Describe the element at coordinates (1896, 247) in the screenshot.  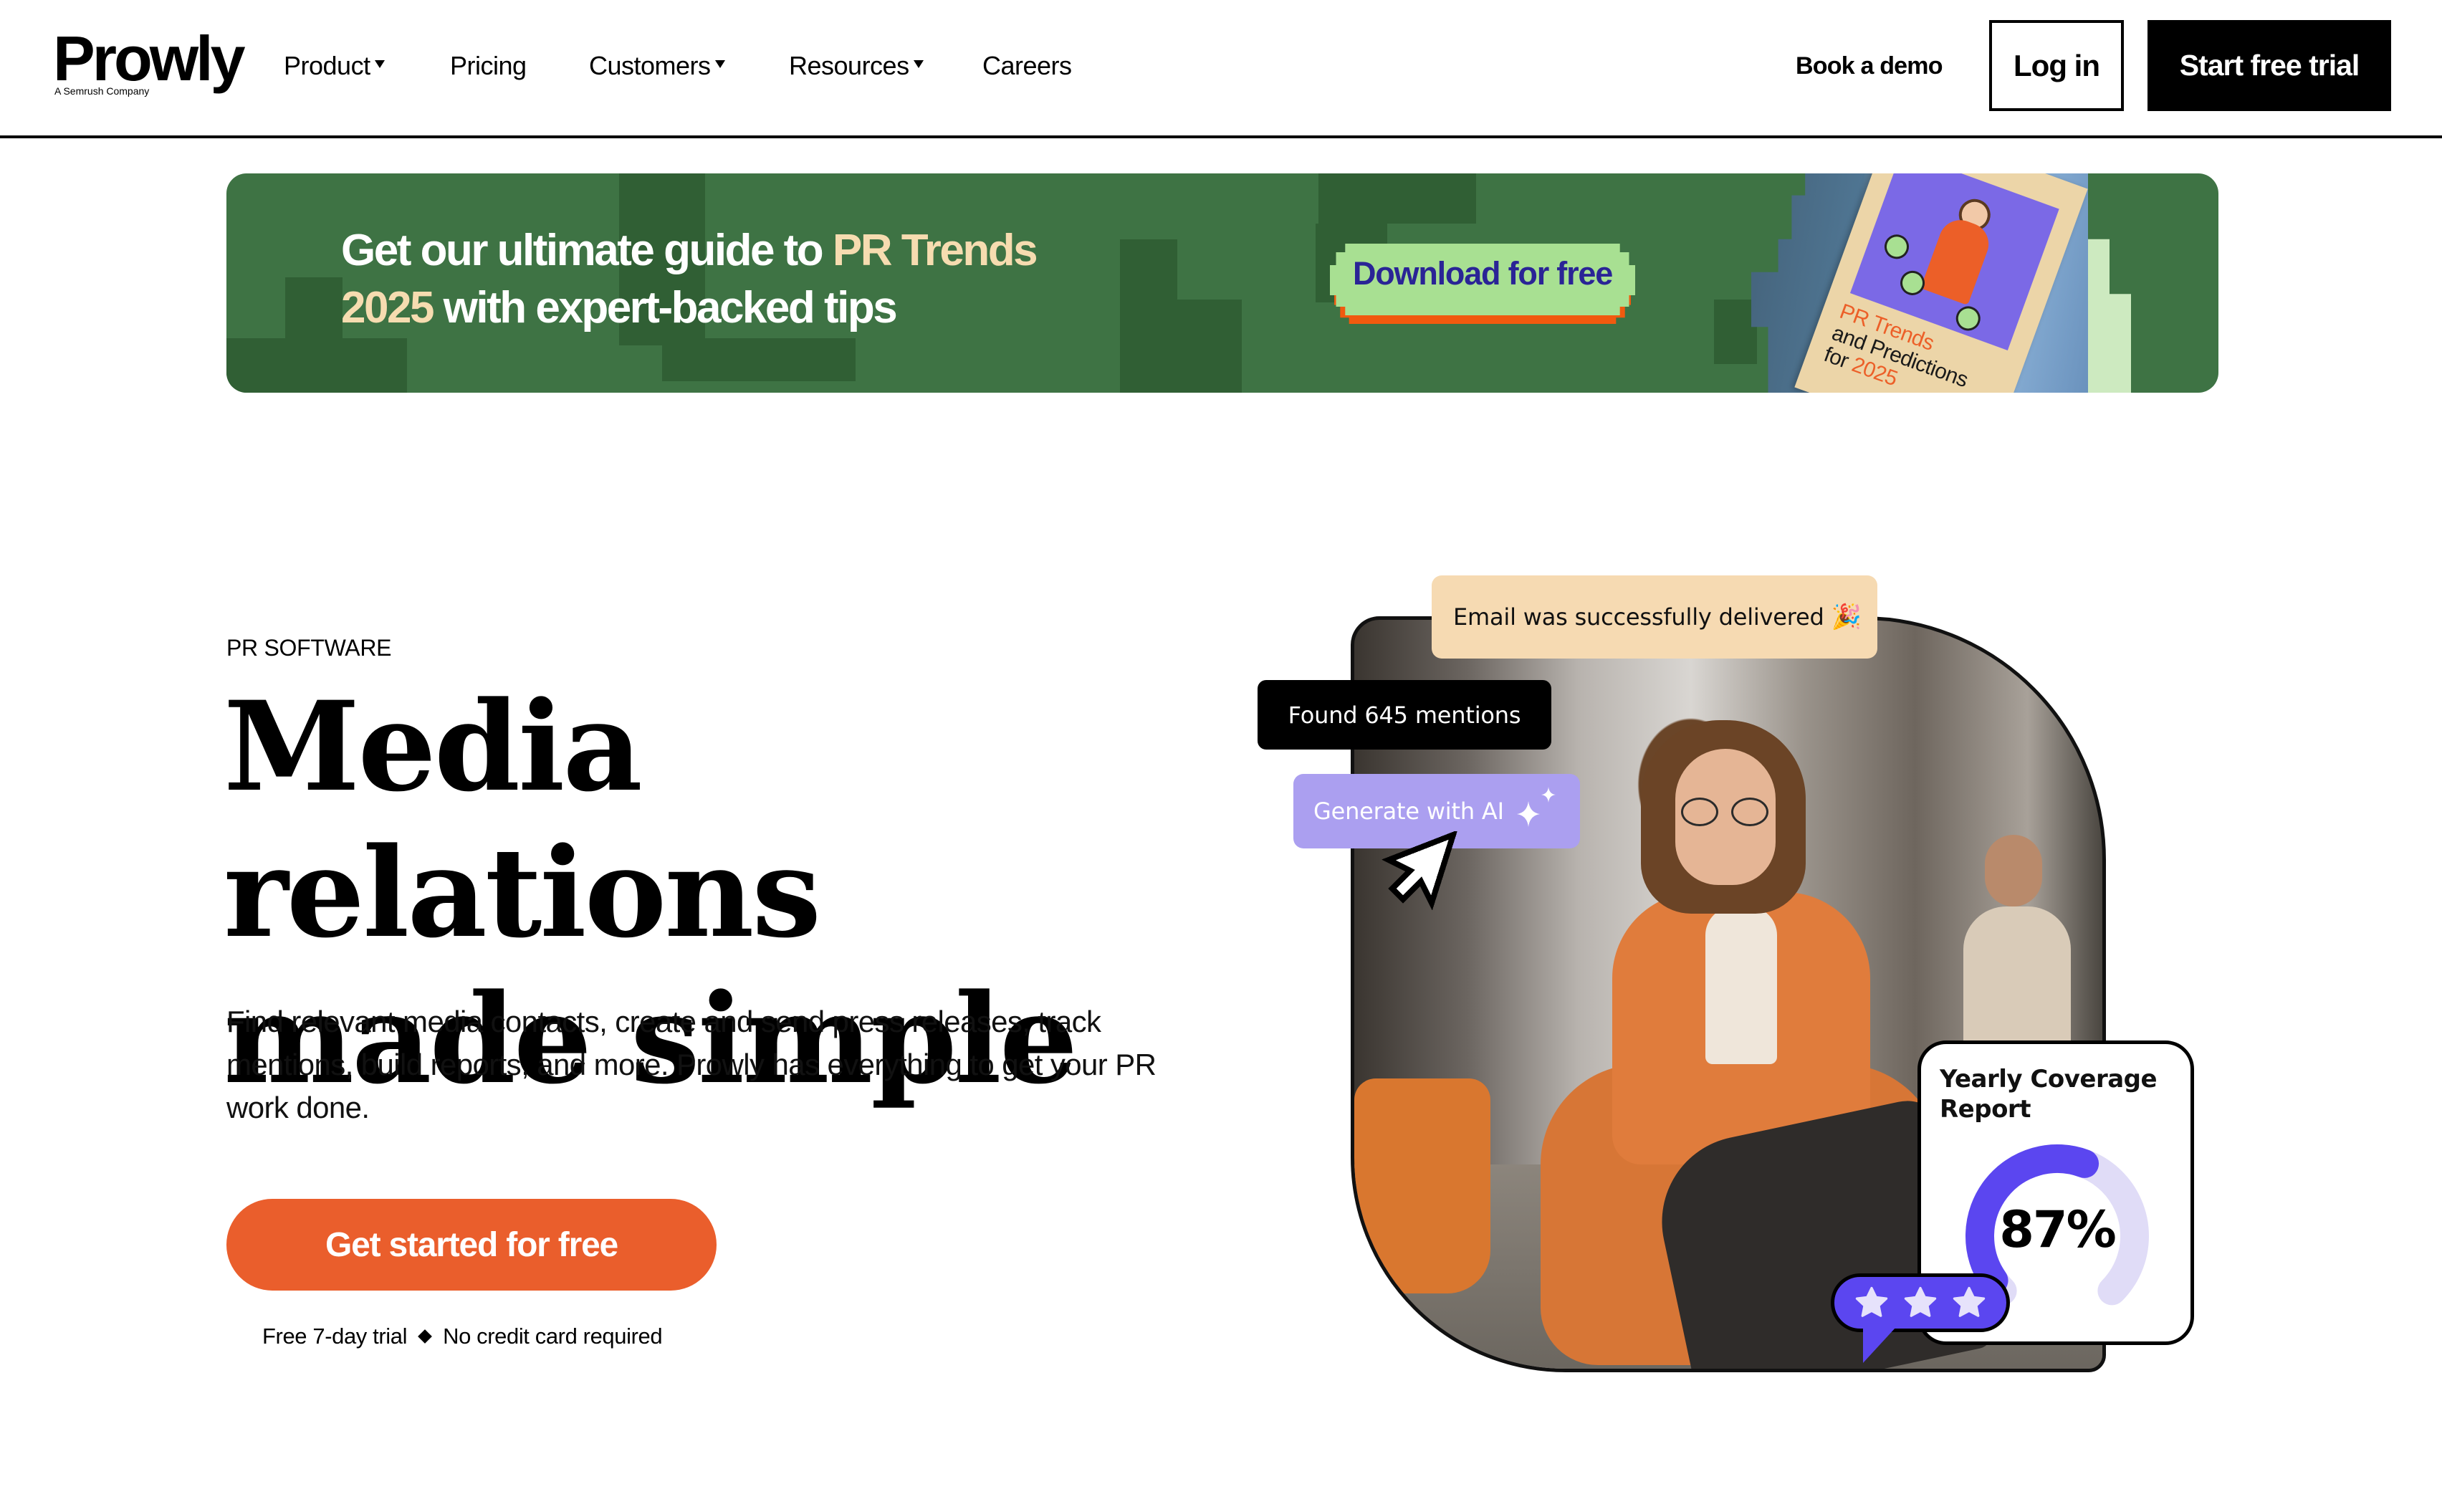
I see `flask-icon` at that location.